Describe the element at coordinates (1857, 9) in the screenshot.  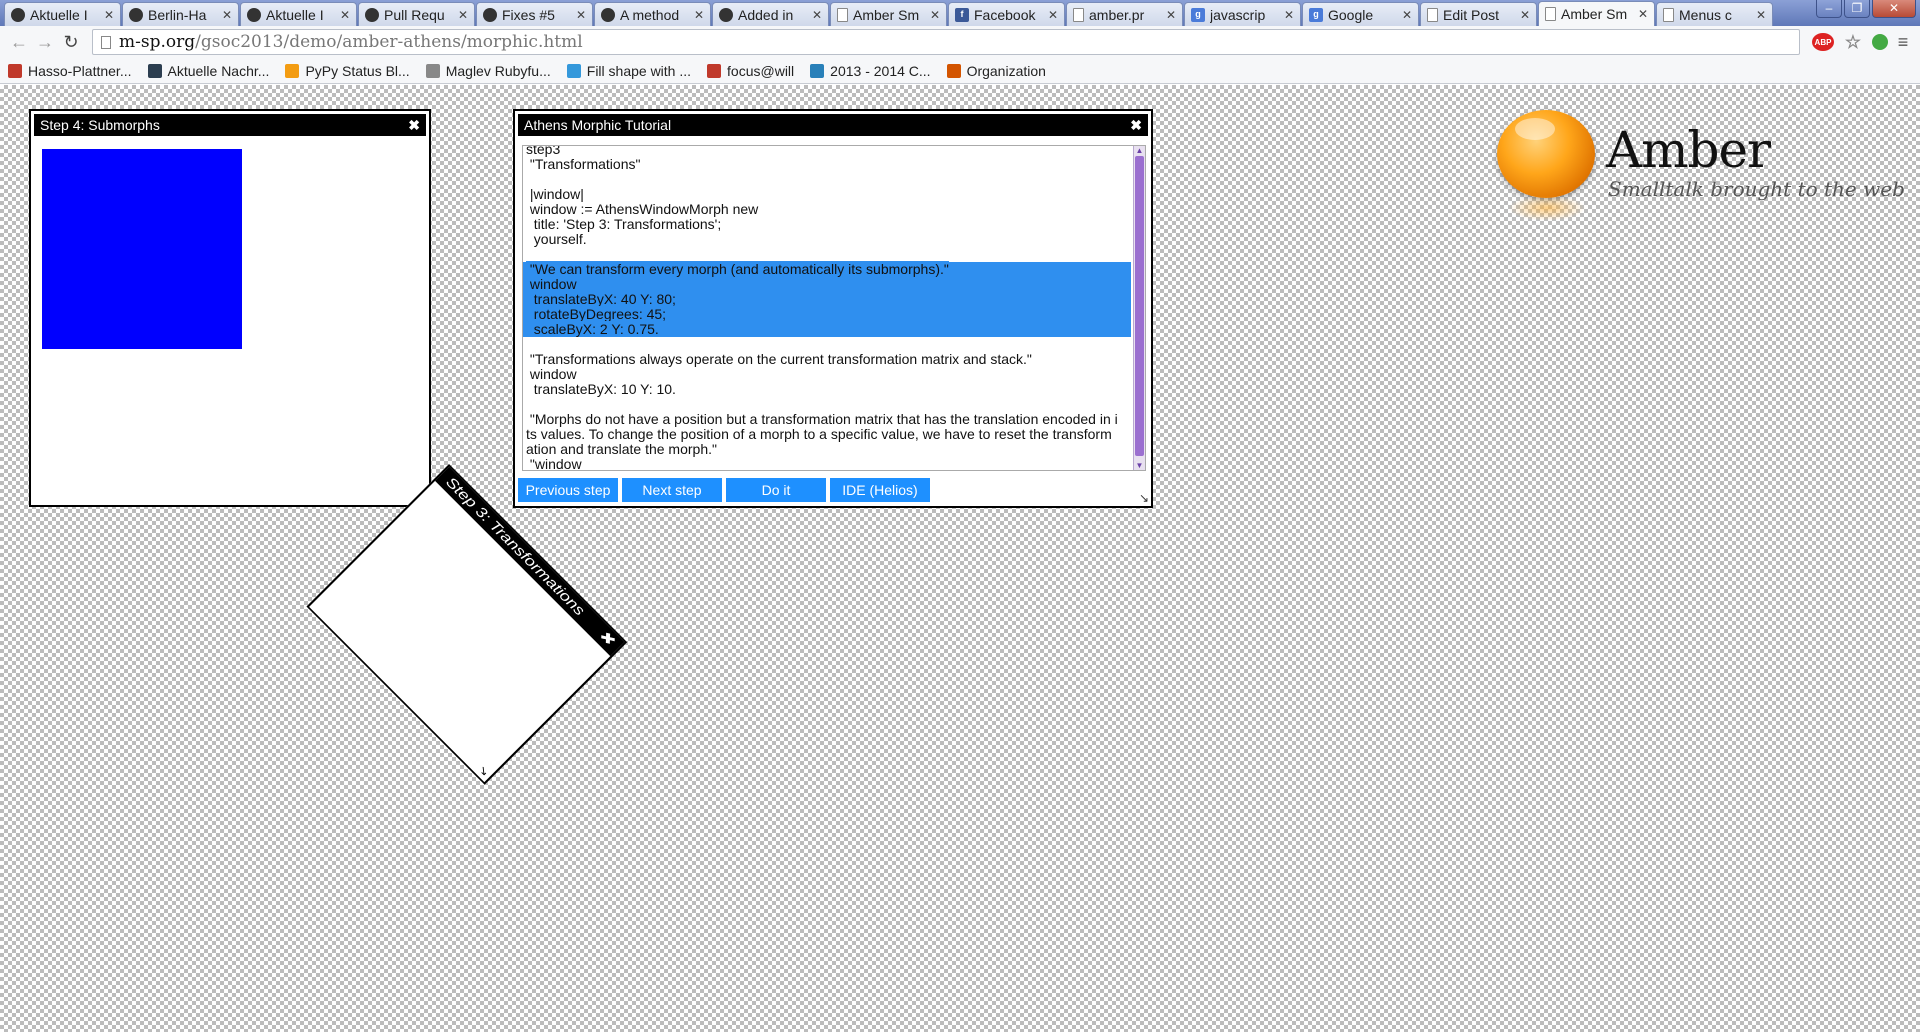
I see `maximize-button: ❐` at that location.